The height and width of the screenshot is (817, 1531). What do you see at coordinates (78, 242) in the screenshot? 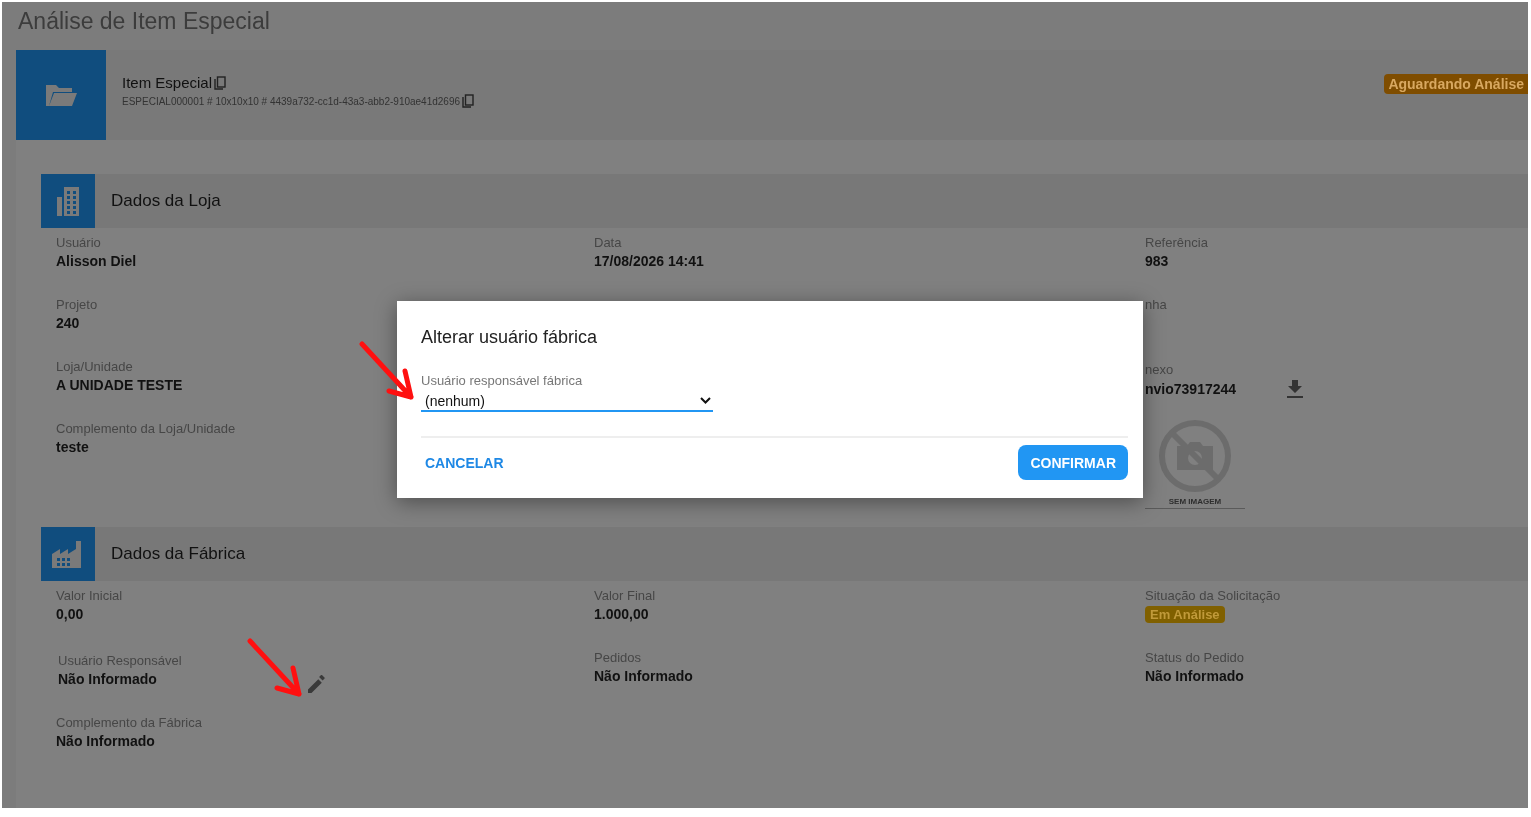
I see `field-label: Usuário` at bounding box center [78, 242].